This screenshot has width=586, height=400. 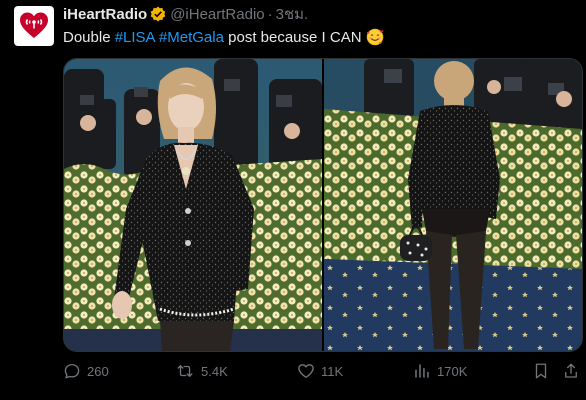 What do you see at coordinates (292, 14) in the screenshot?
I see `tweet-timestamp: 3ชม.` at bounding box center [292, 14].